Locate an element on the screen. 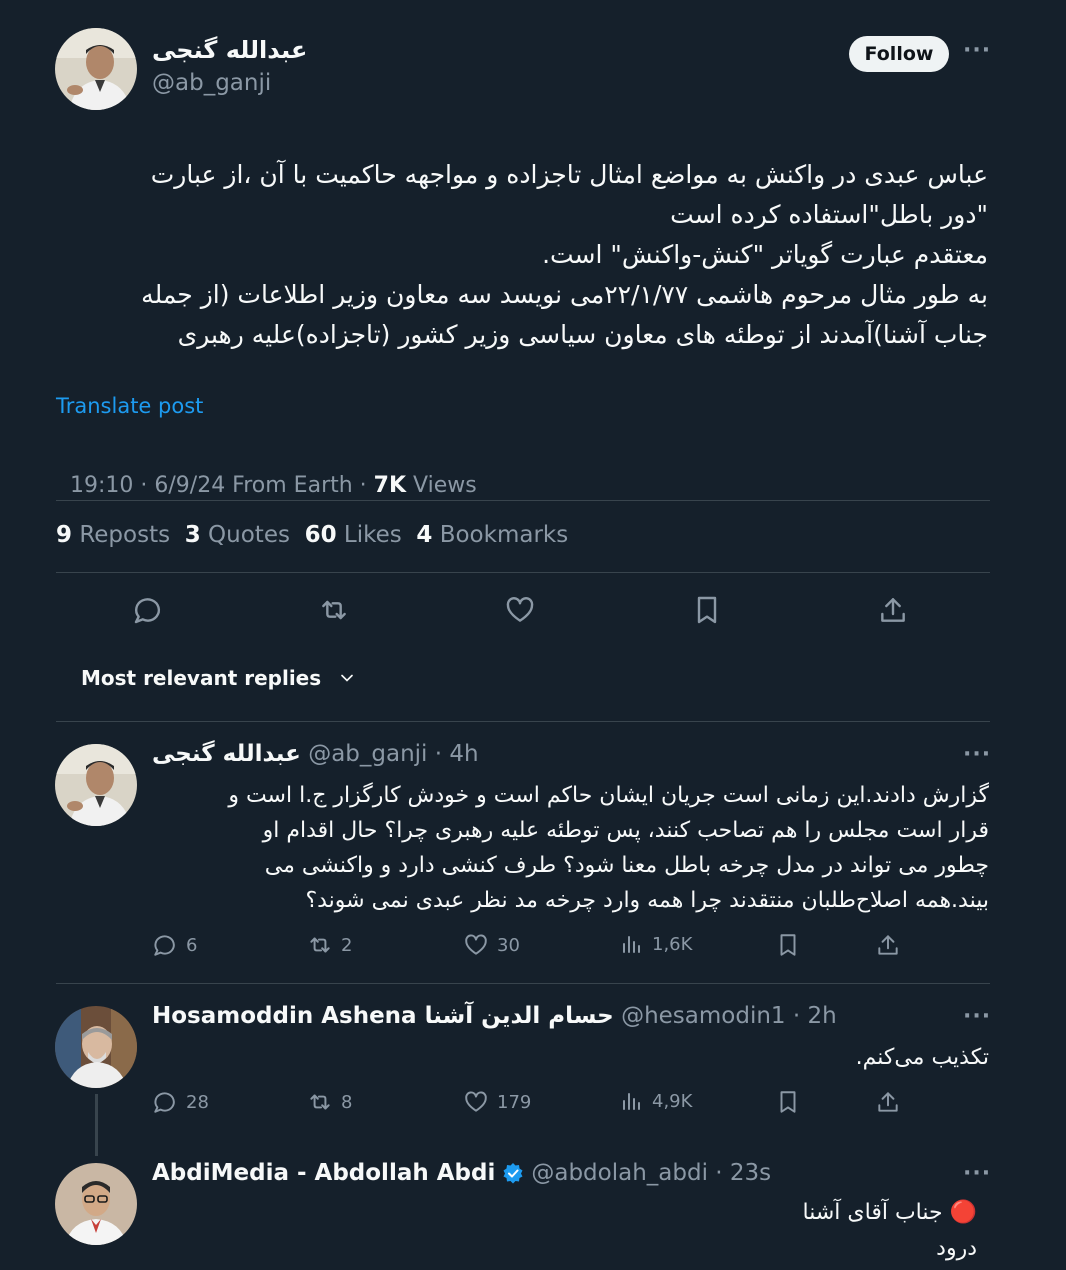  reply-handle-time: @hesamodin1 · 2h is located at coordinates (729, 1016).